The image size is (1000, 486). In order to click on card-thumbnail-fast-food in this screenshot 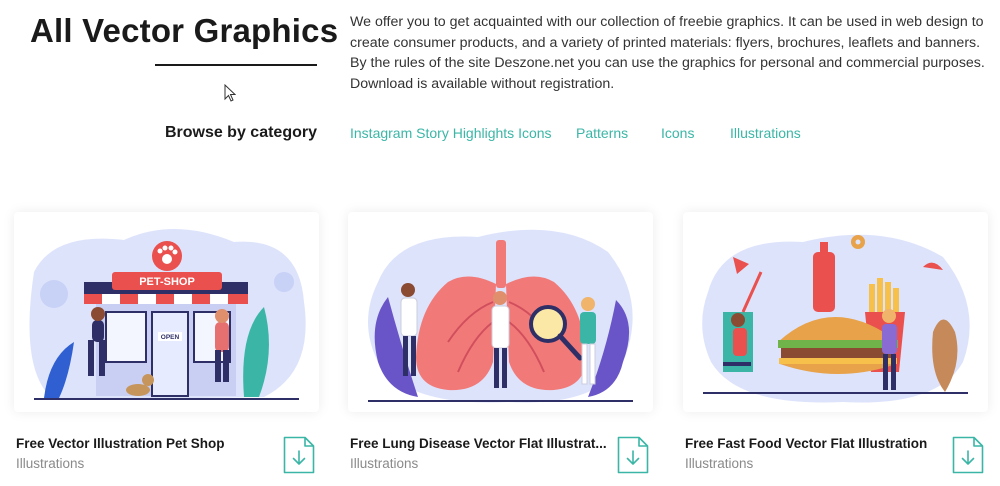, I will do `click(835, 312)`.